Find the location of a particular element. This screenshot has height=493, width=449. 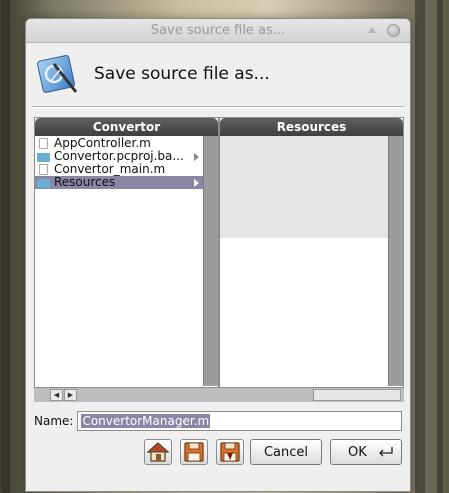

header-separator is located at coordinates (218, 107).